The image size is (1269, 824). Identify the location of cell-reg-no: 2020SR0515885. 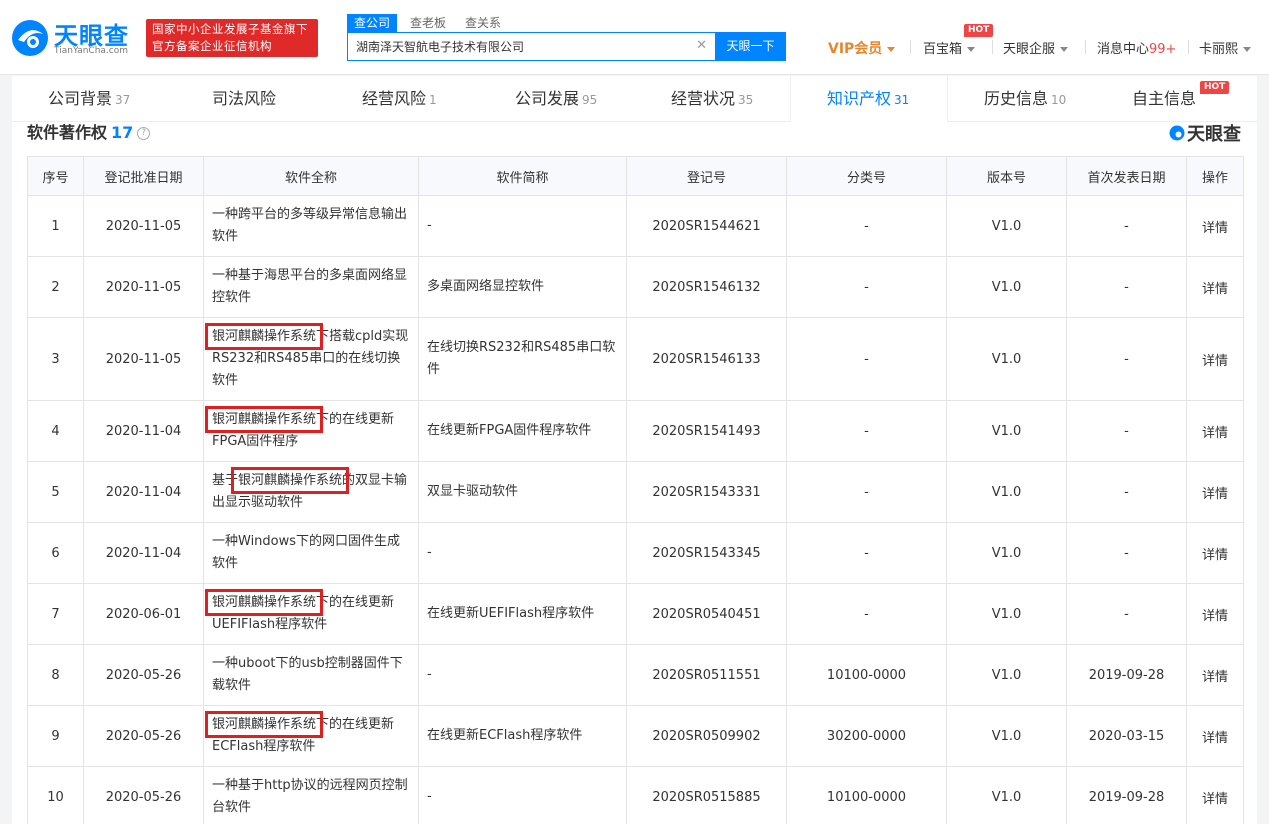
(706, 795).